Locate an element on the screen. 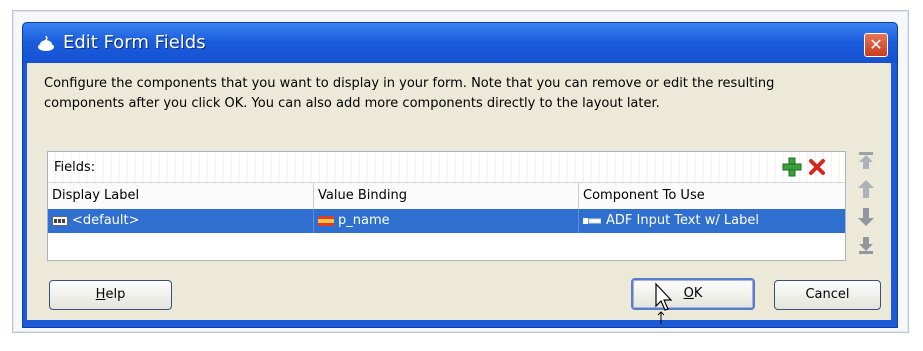  cell-display-label: <default> is located at coordinates (106, 220).